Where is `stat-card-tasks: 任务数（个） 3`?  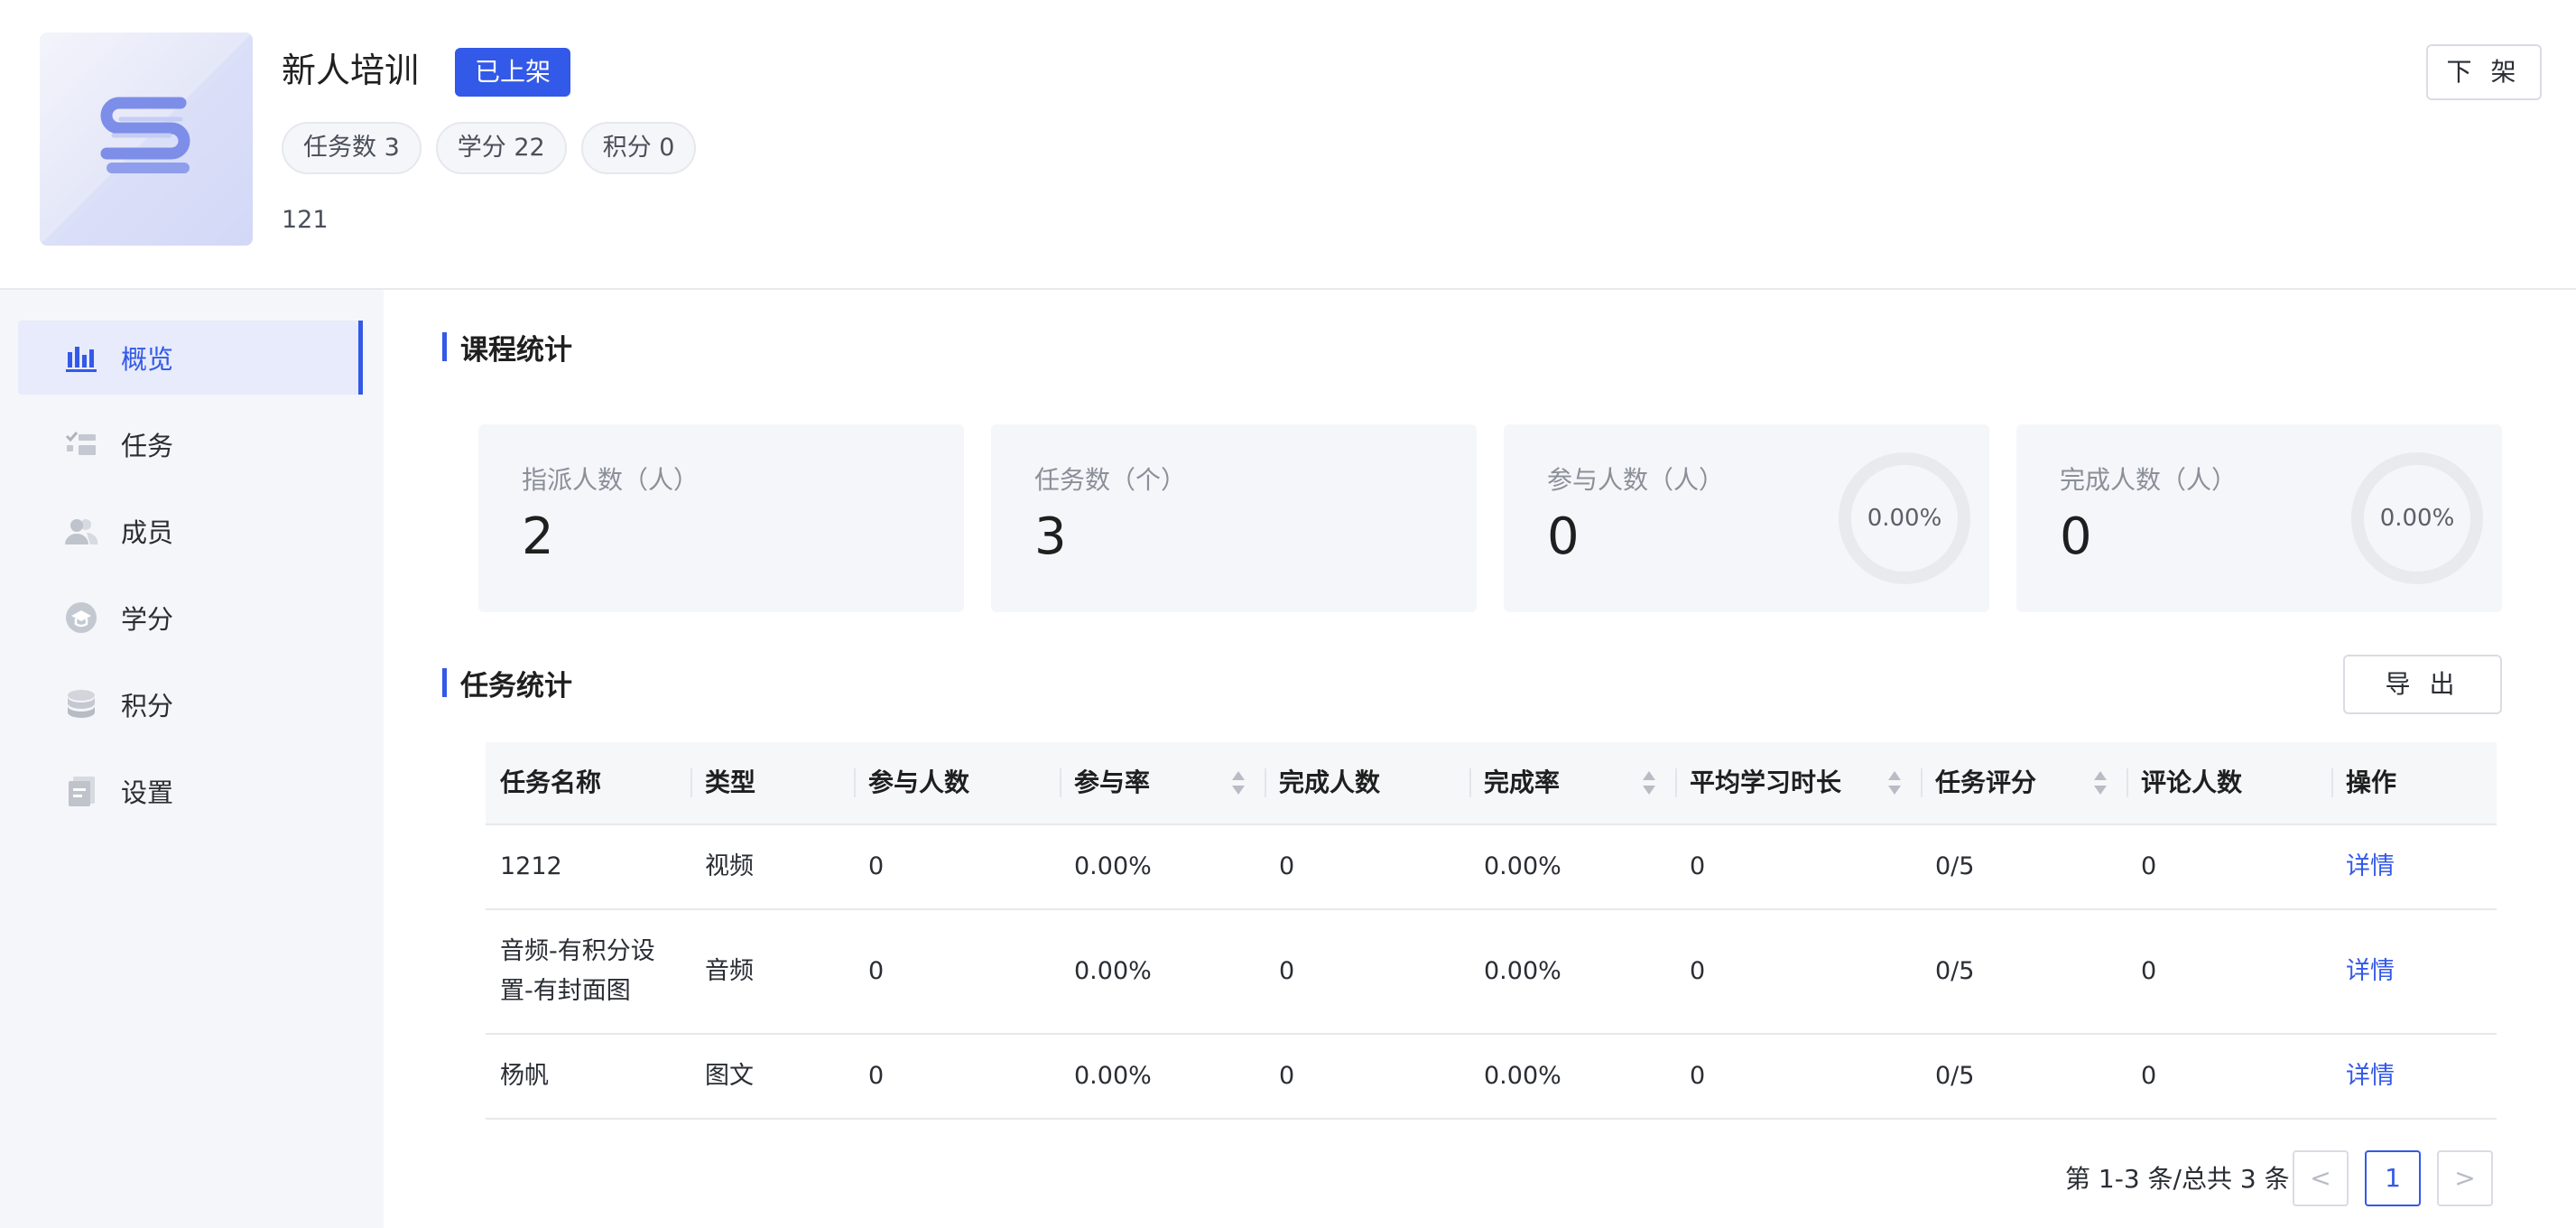 stat-card-tasks: 任务数（个） 3 is located at coordinates (1234, 518).